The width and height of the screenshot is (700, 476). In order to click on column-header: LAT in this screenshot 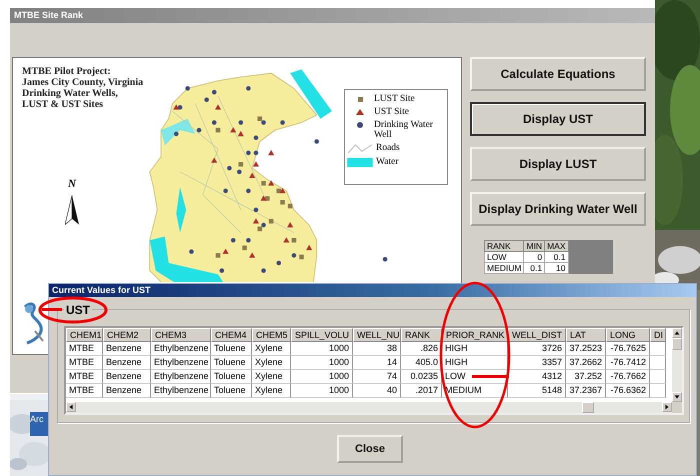, I will do `click(586, 335)`.